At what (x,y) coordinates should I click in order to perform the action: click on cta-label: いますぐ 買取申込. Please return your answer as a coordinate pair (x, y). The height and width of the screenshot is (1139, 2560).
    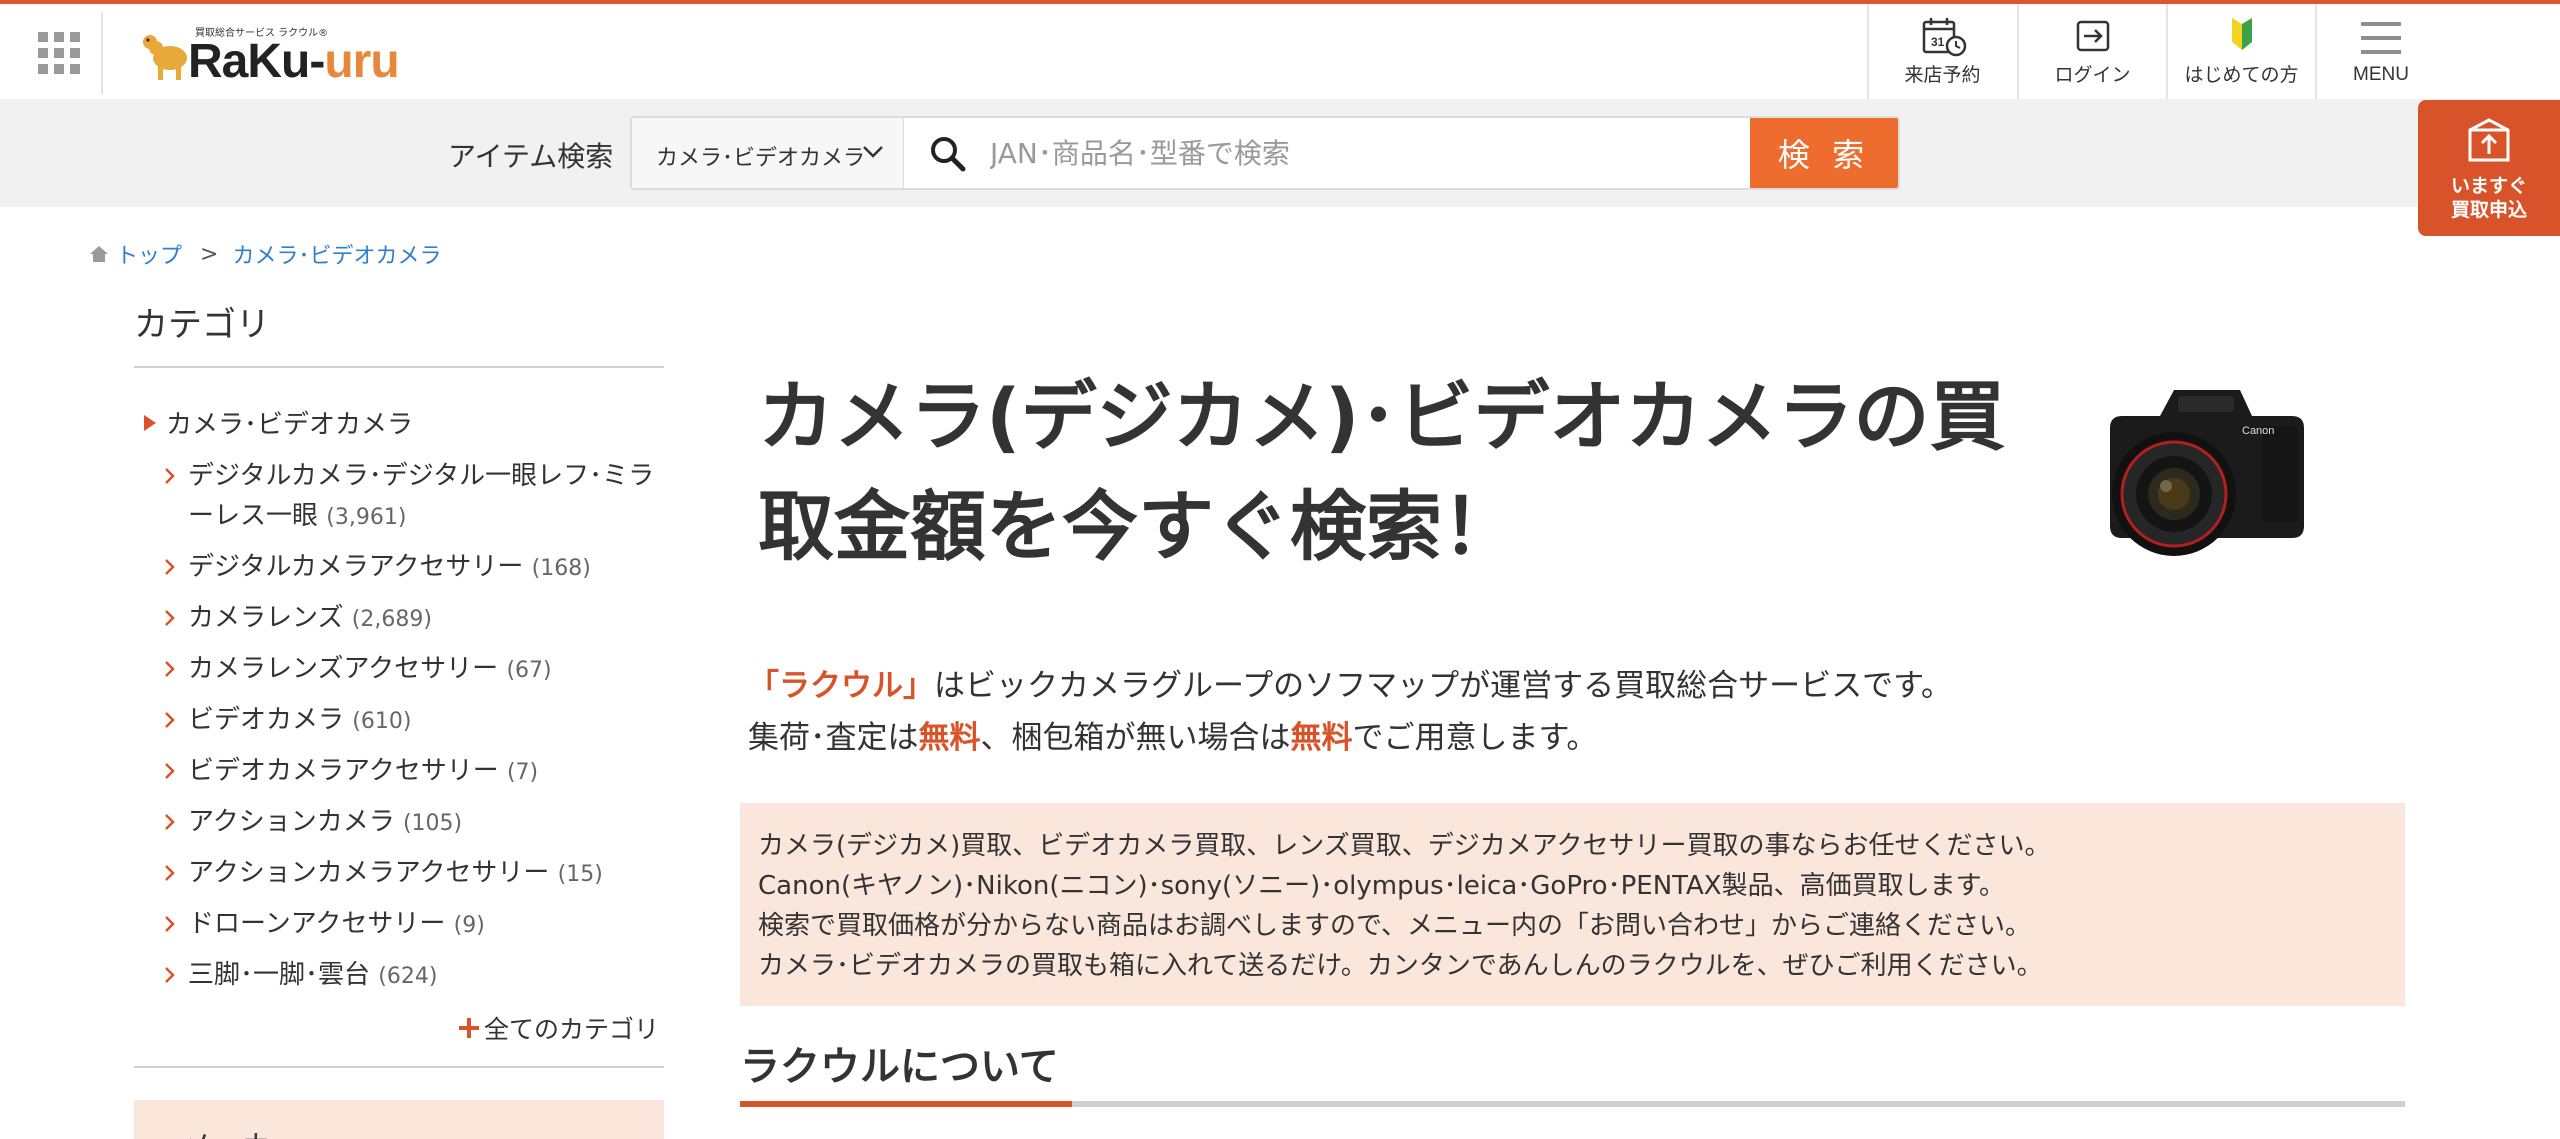
    Looking at the image, I should click on (2488, 198).